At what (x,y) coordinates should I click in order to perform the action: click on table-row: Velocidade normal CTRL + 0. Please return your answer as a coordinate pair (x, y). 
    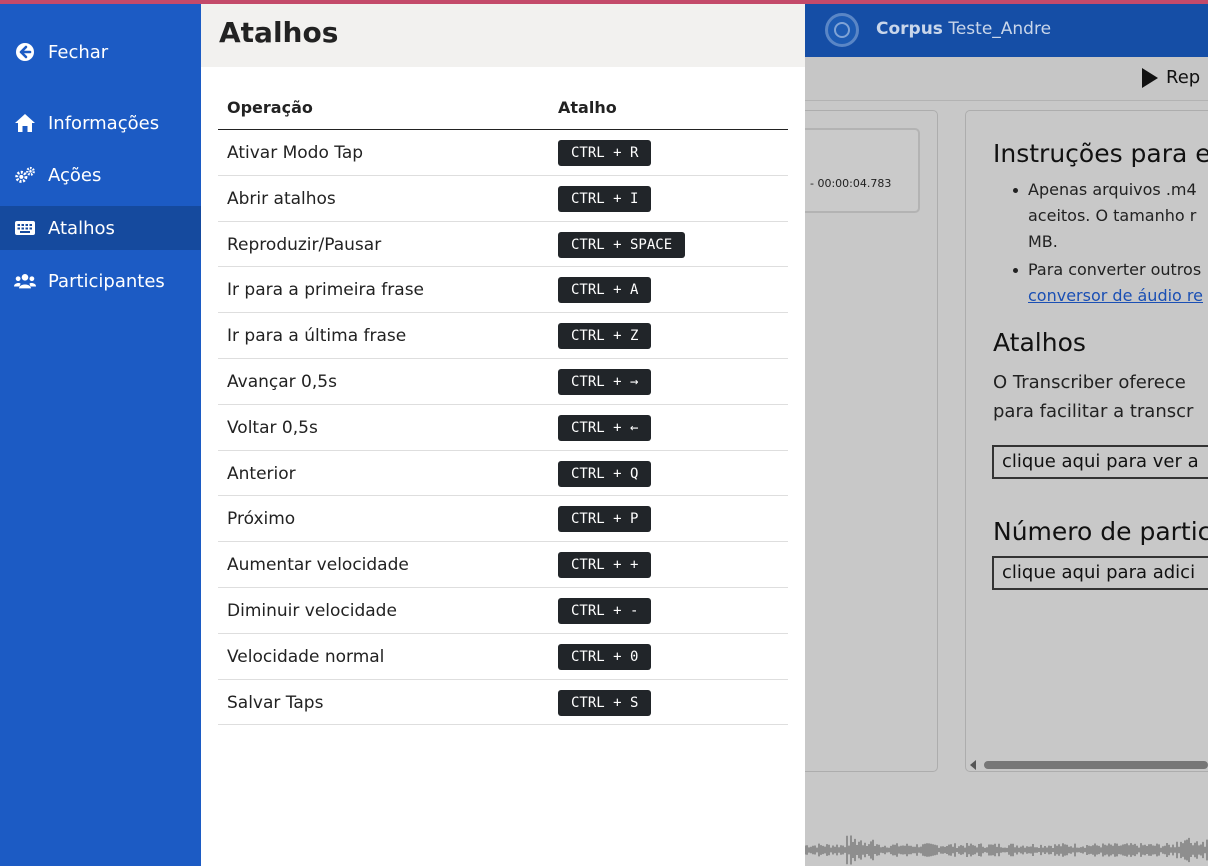
    Looking at the image, I should click on (503, 657).